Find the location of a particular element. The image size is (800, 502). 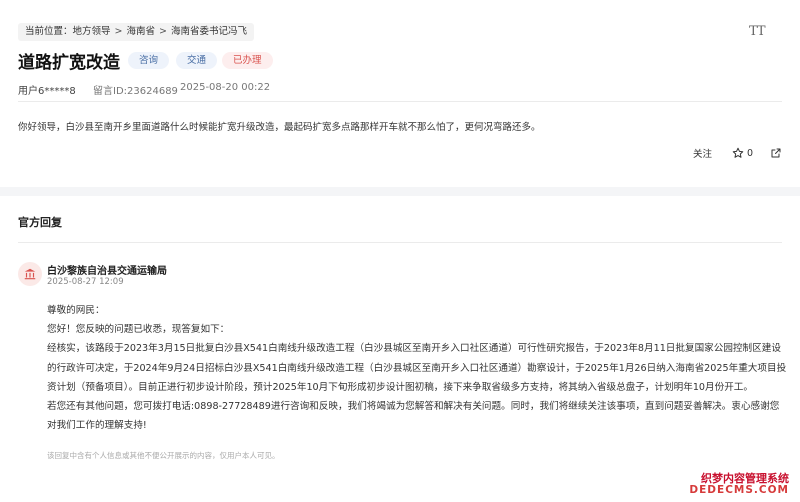

watermark-logo: 织梦内容管理系统 DEDECMS.COM is located at coordinates (740, 484).